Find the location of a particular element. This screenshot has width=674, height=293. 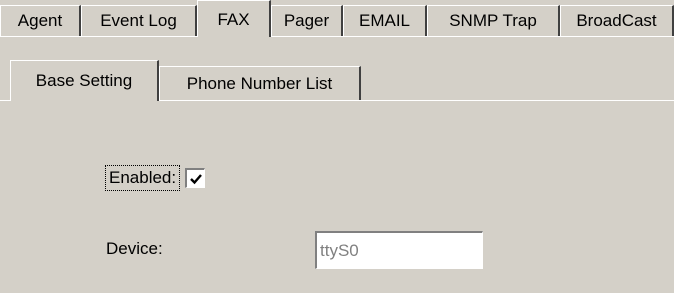

tab-snmp-trap-label: SNMP Trap is located at coordinates (493, 20).